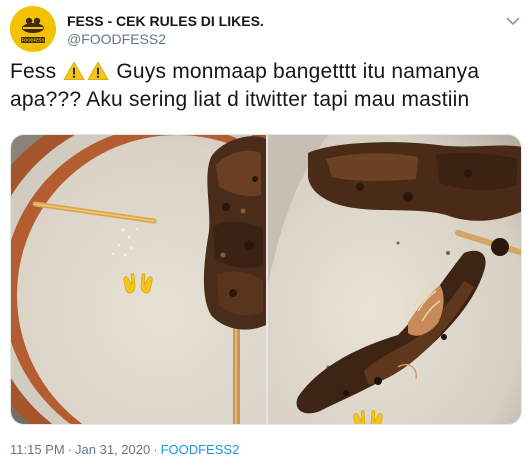  Describe the element at coordinates (112, 449) in the screenshot. I see `tweet-date: Jan 31, 2020` at that location.